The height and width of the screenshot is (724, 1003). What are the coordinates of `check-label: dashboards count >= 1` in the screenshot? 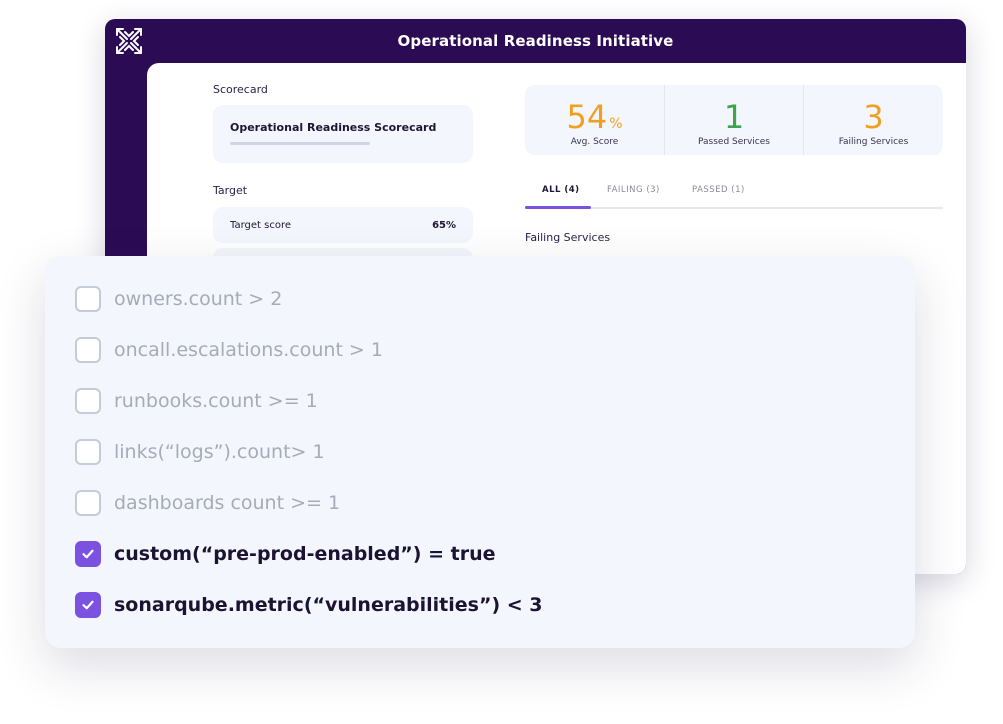 It's located at (227, 503).